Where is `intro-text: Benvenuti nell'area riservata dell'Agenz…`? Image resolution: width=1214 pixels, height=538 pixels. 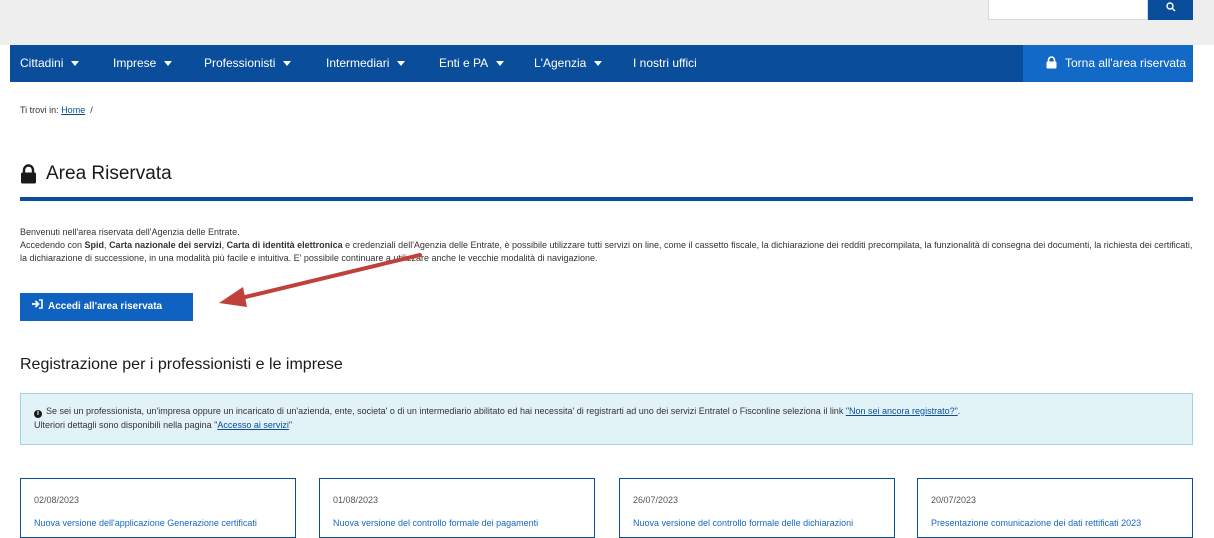 intro-text: Benvenuti nell'area riservata dell'Agenz… is located at coordinates (606, 245).